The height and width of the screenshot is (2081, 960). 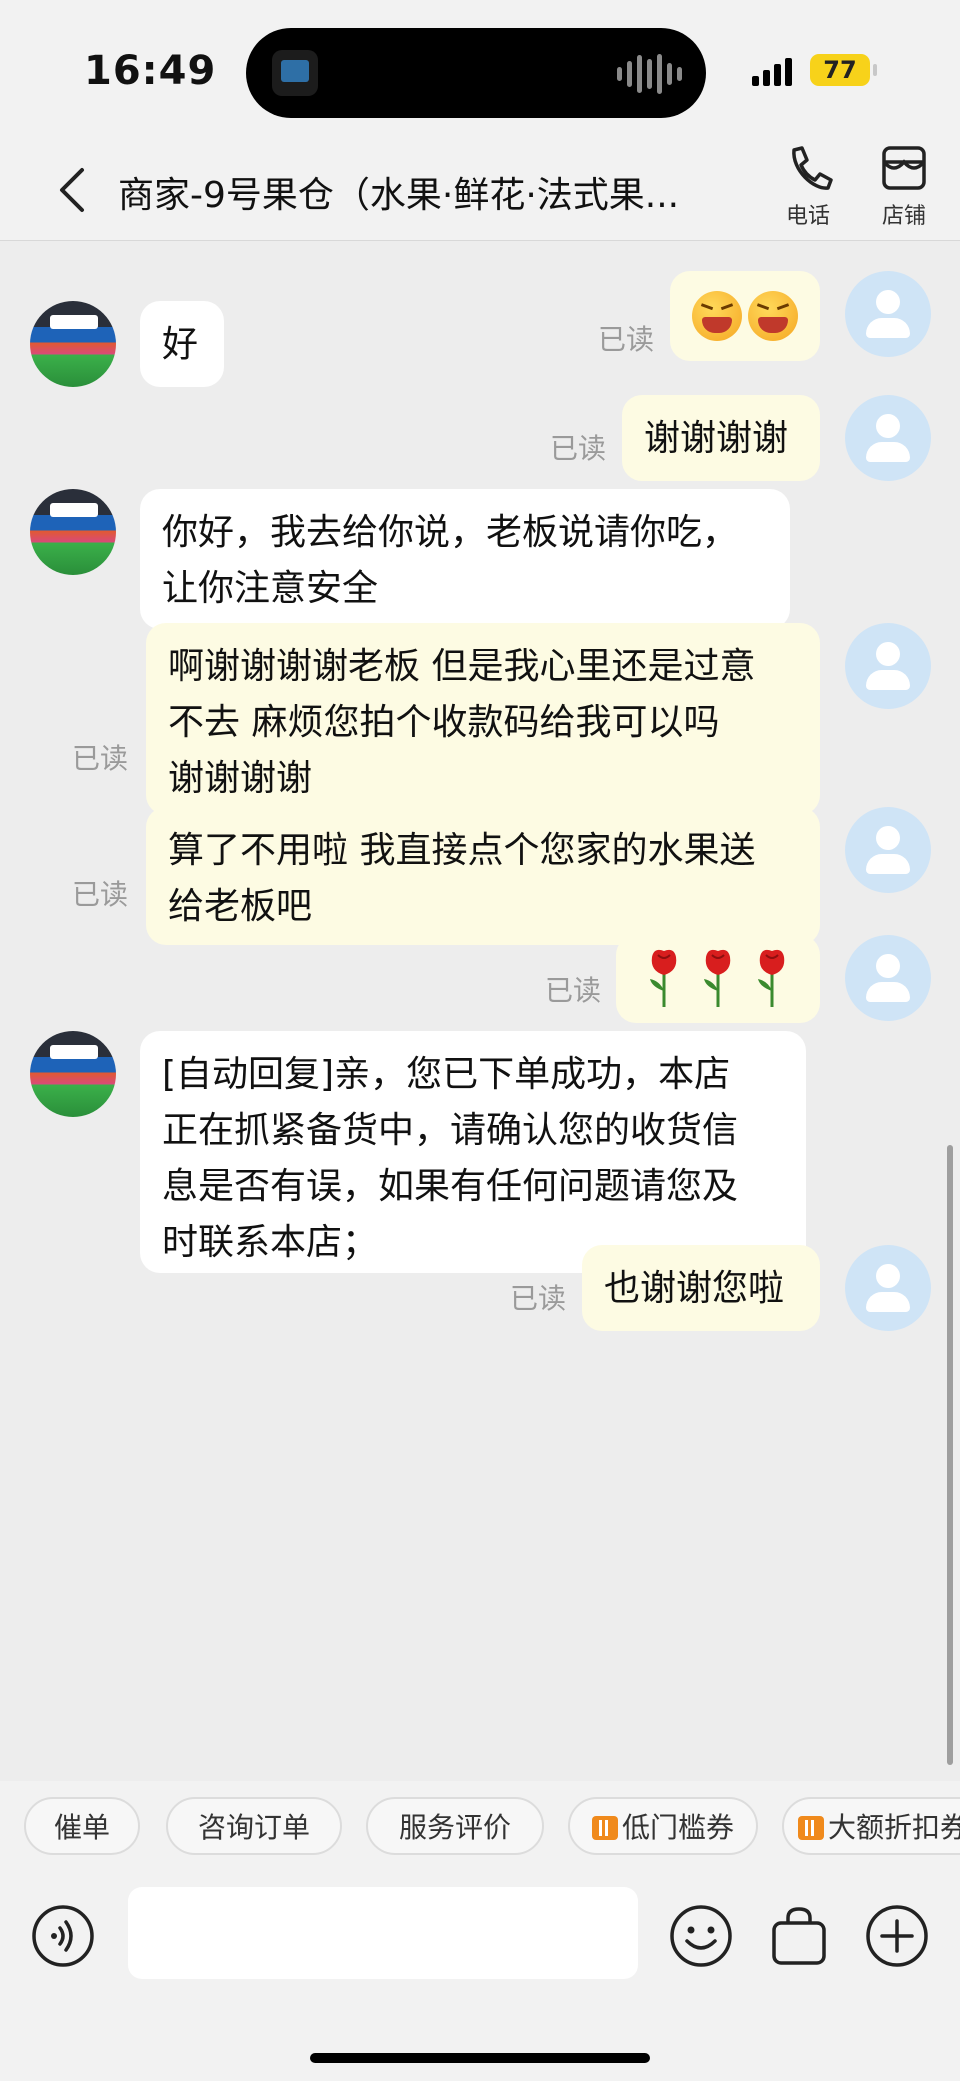 What do you see at coordinates (843, 70) in the screenshot?
I see `battery-indicator: 77` at bounding box center [843, 70].